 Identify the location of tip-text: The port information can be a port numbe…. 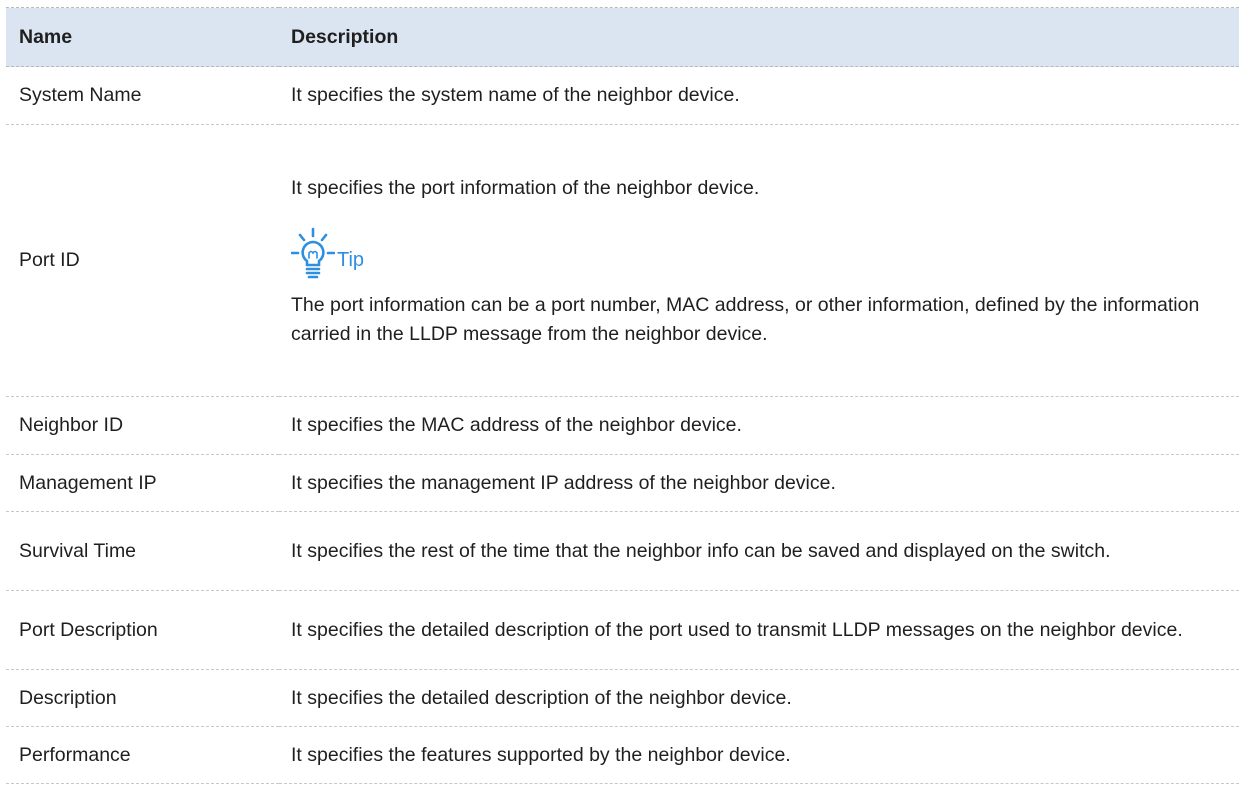
(745, 319).